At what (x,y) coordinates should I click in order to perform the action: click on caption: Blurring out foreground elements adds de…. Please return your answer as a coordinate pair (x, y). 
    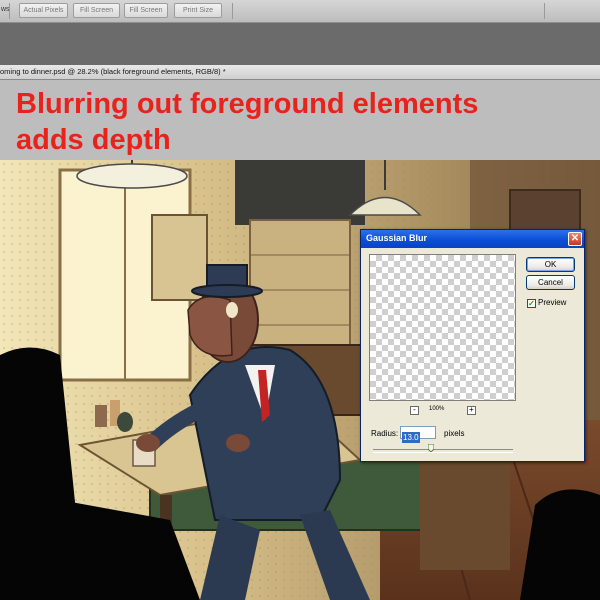
    Looking at the image, I should click on (296, 122).